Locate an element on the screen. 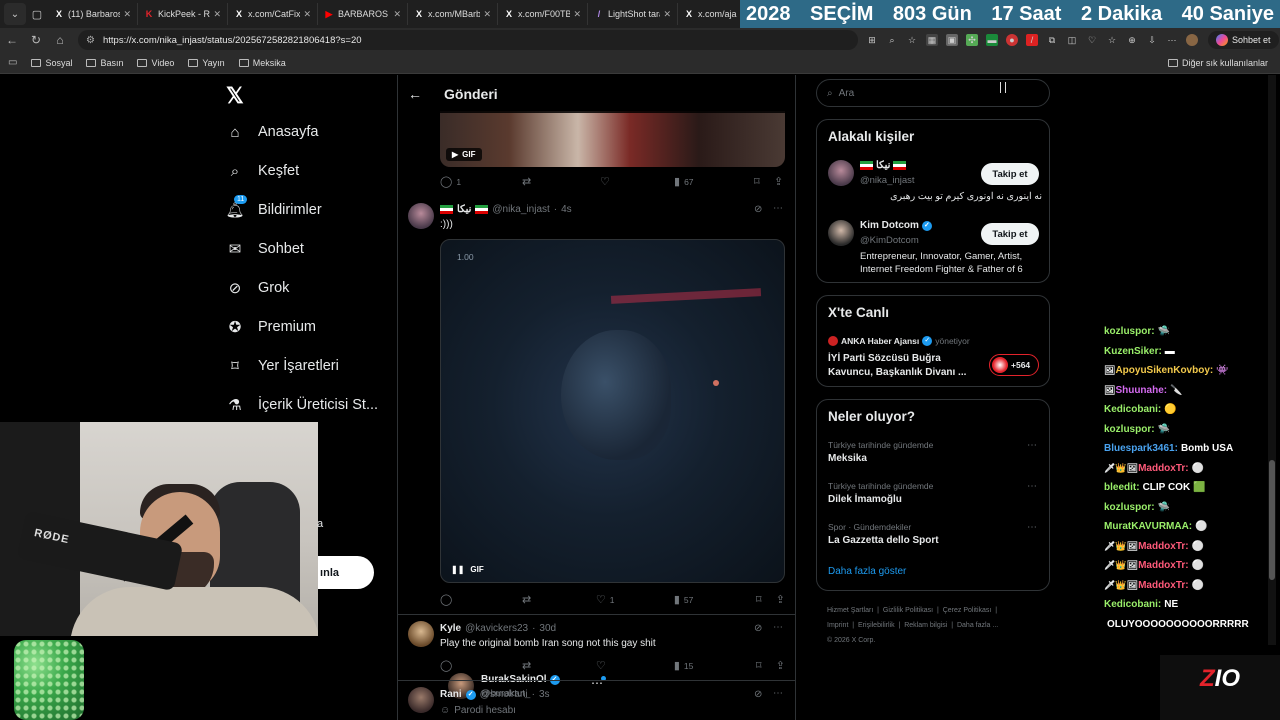 The height and width of the screenshot is (720, 1280). footer-link: Reklam bilgisi is located at coordinates (925, 625).